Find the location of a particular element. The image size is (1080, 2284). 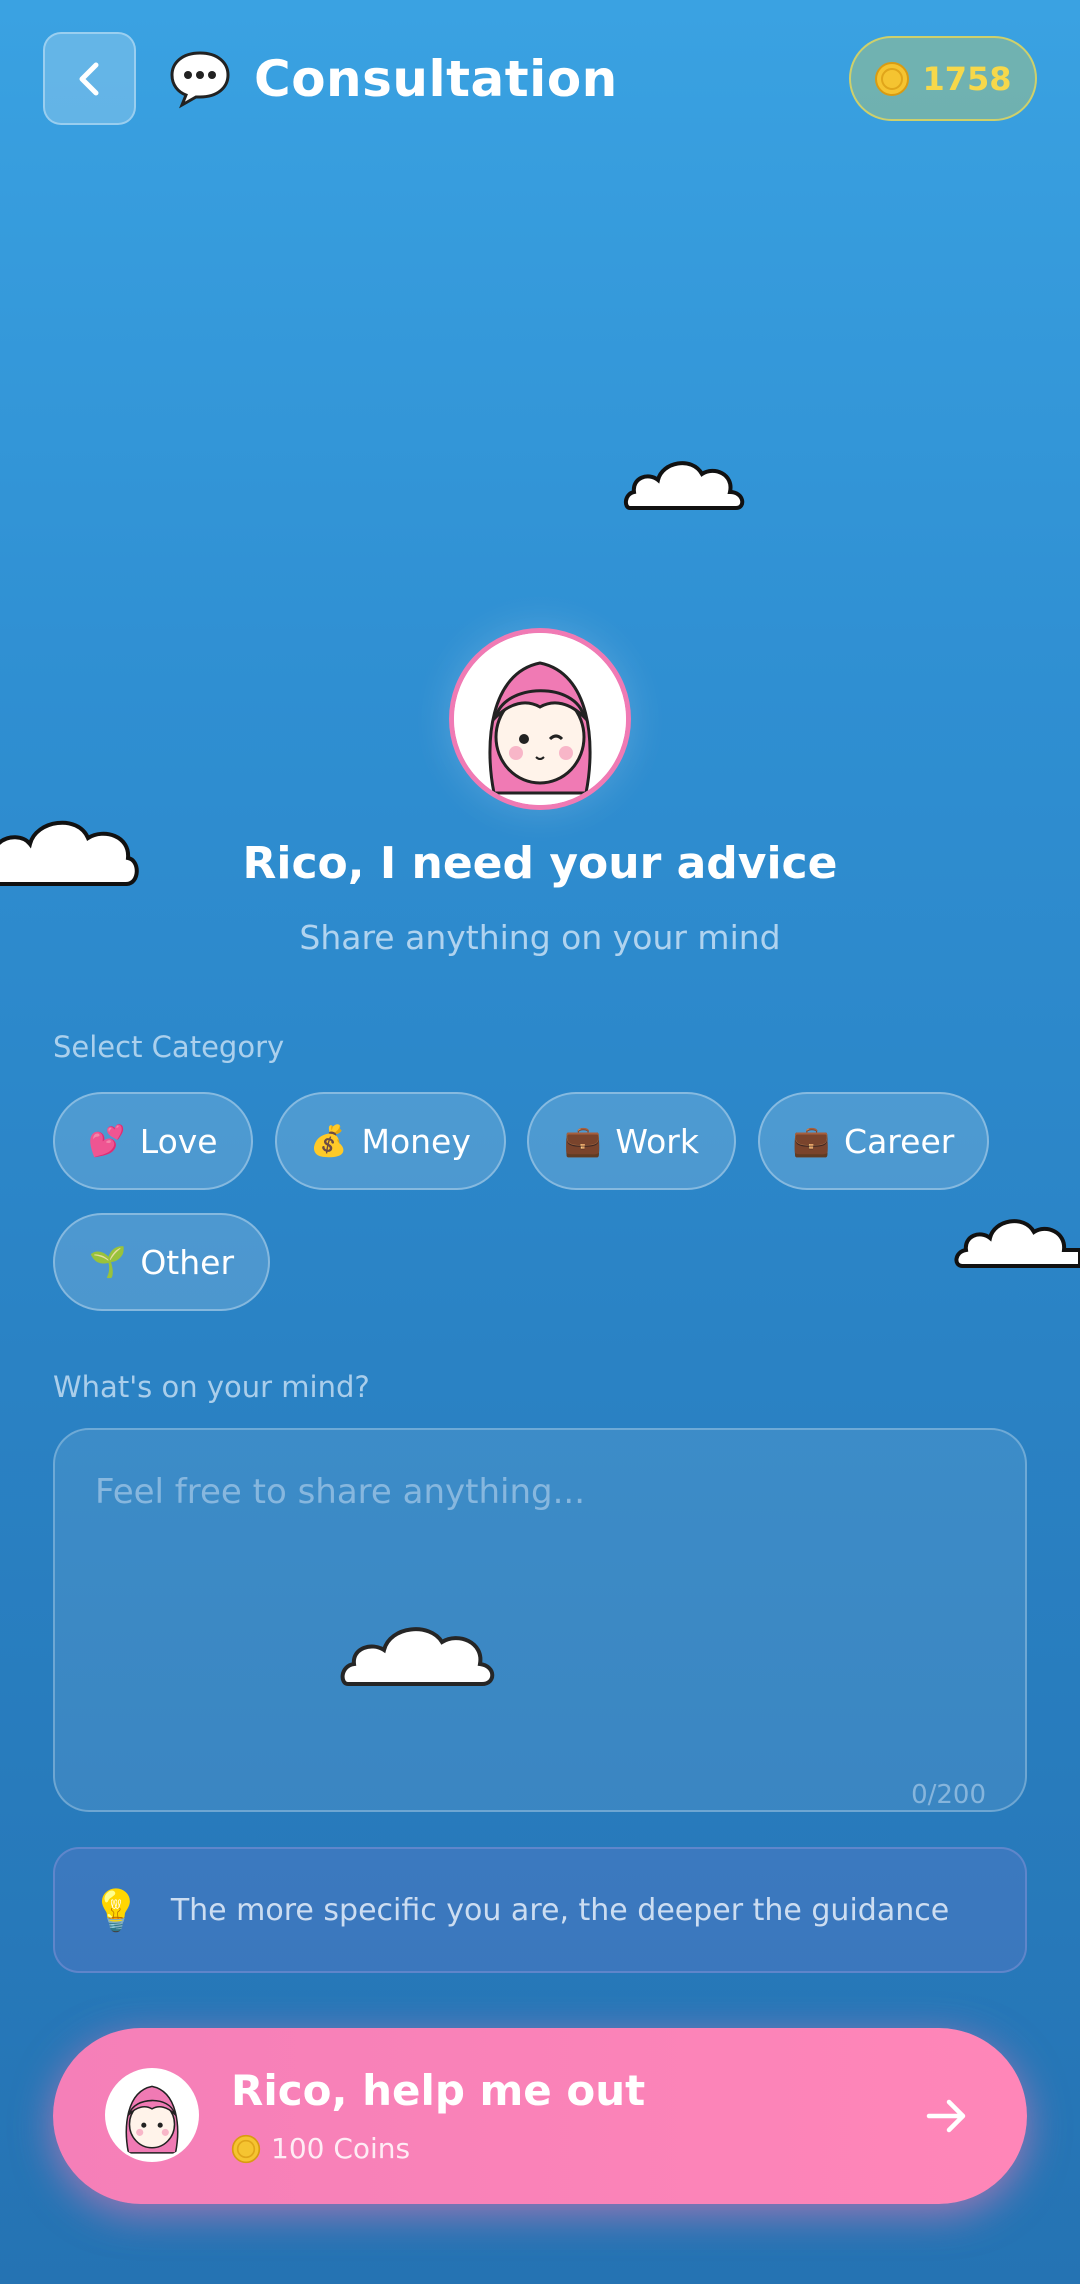

category-chip-money: 💰 Money is located at coordinates (390, 1141).